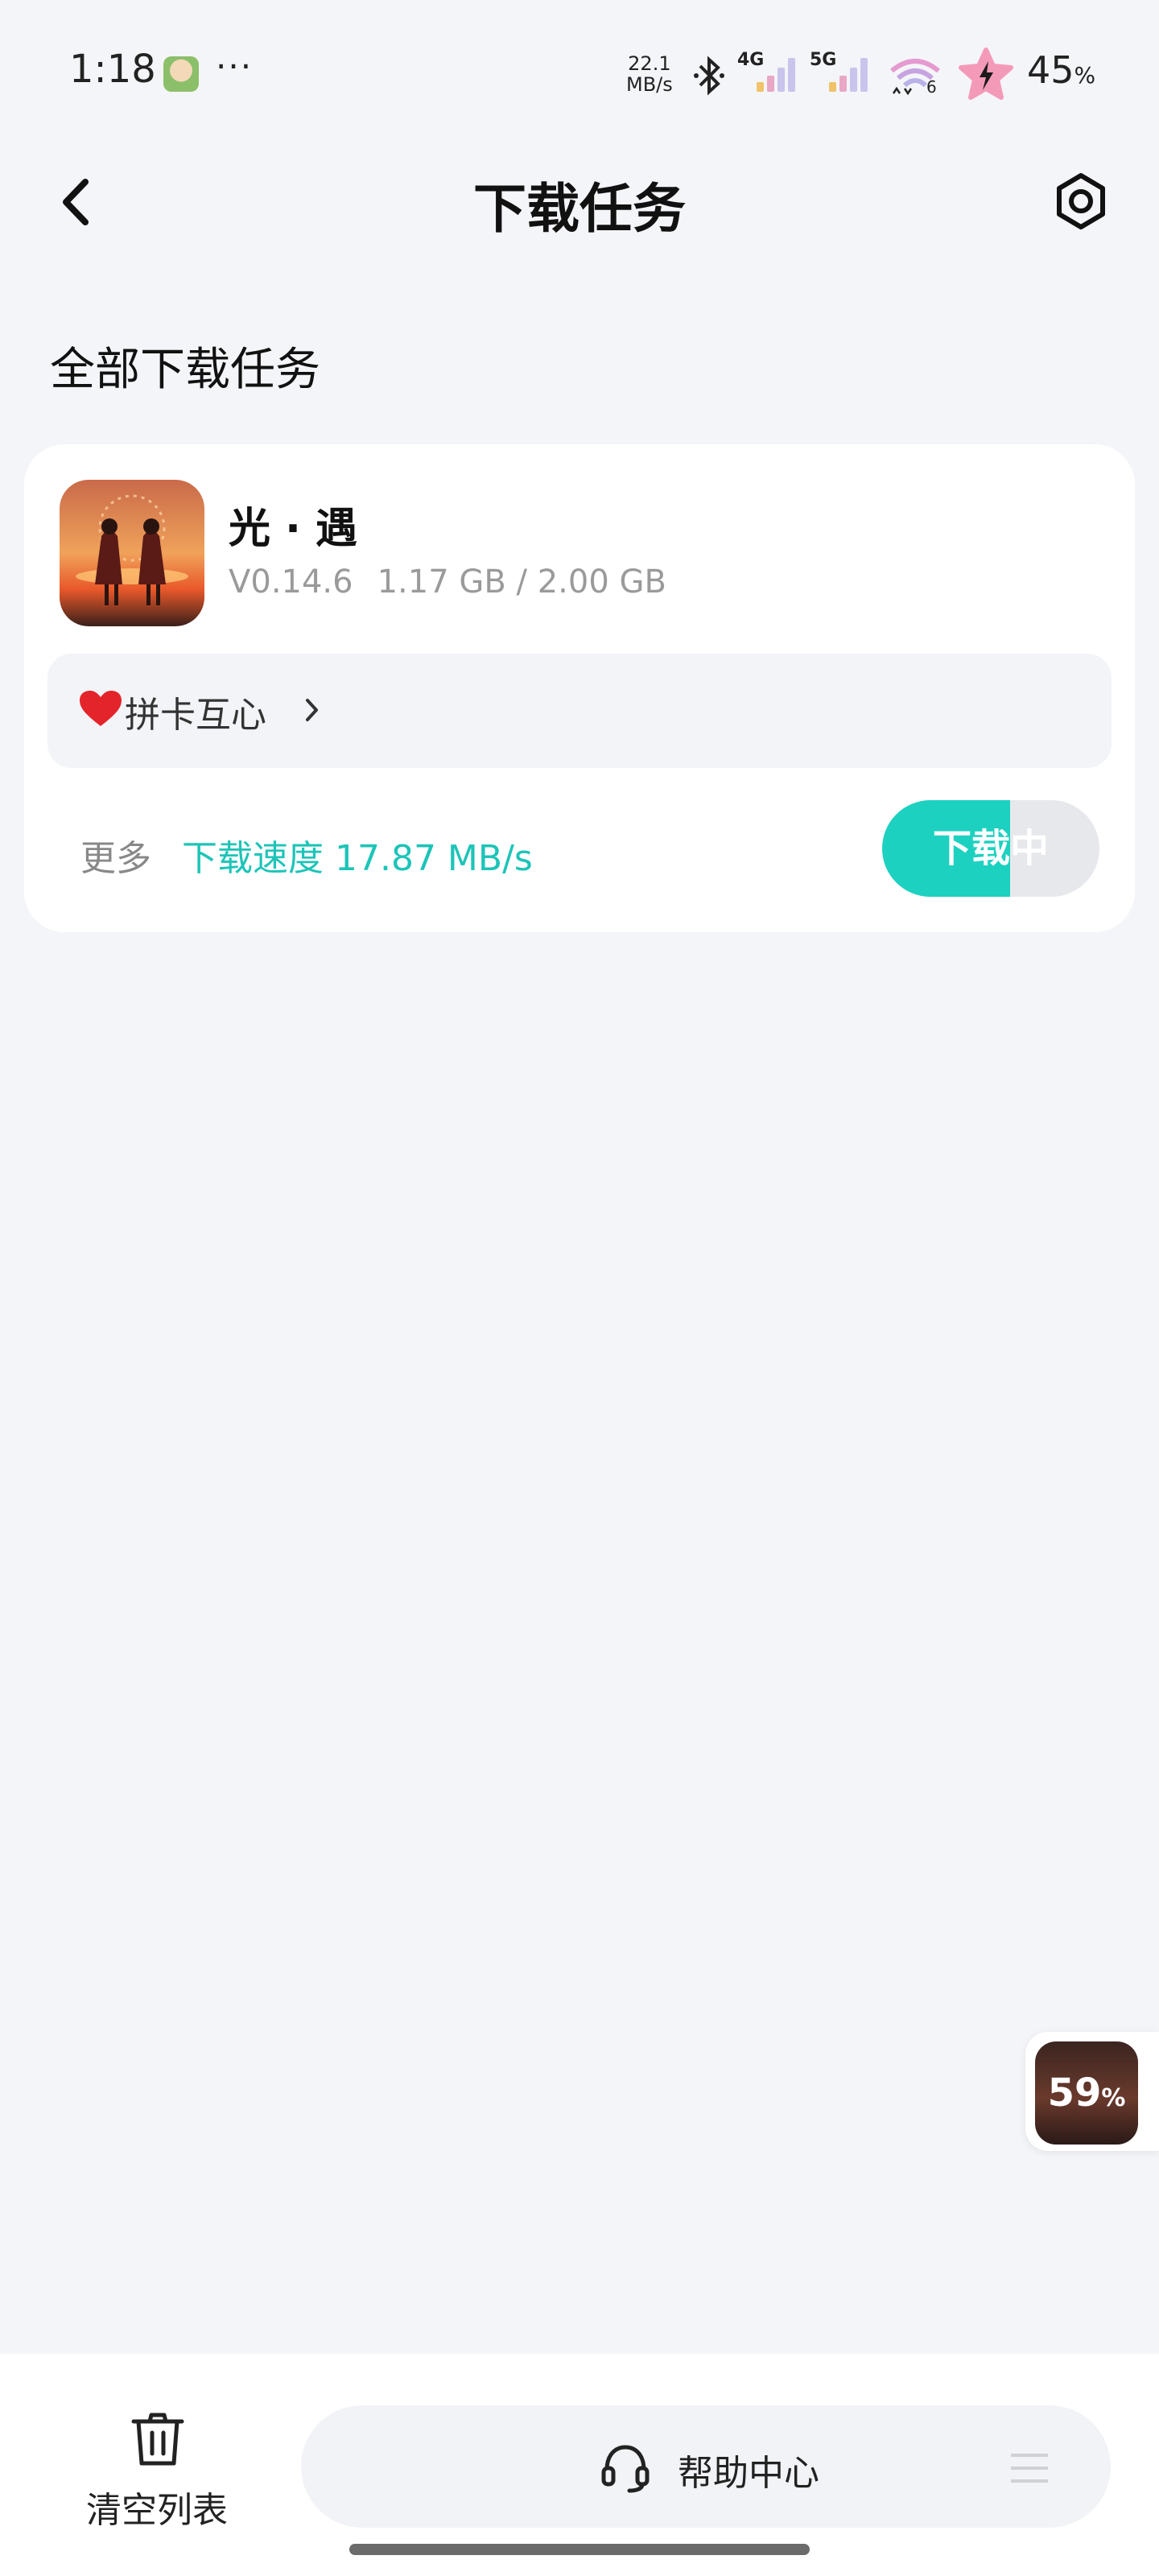 The width and height of the screenshot is (1159, 2576). I want to click on network-speed-unit: MB/s, so click(649, 84).